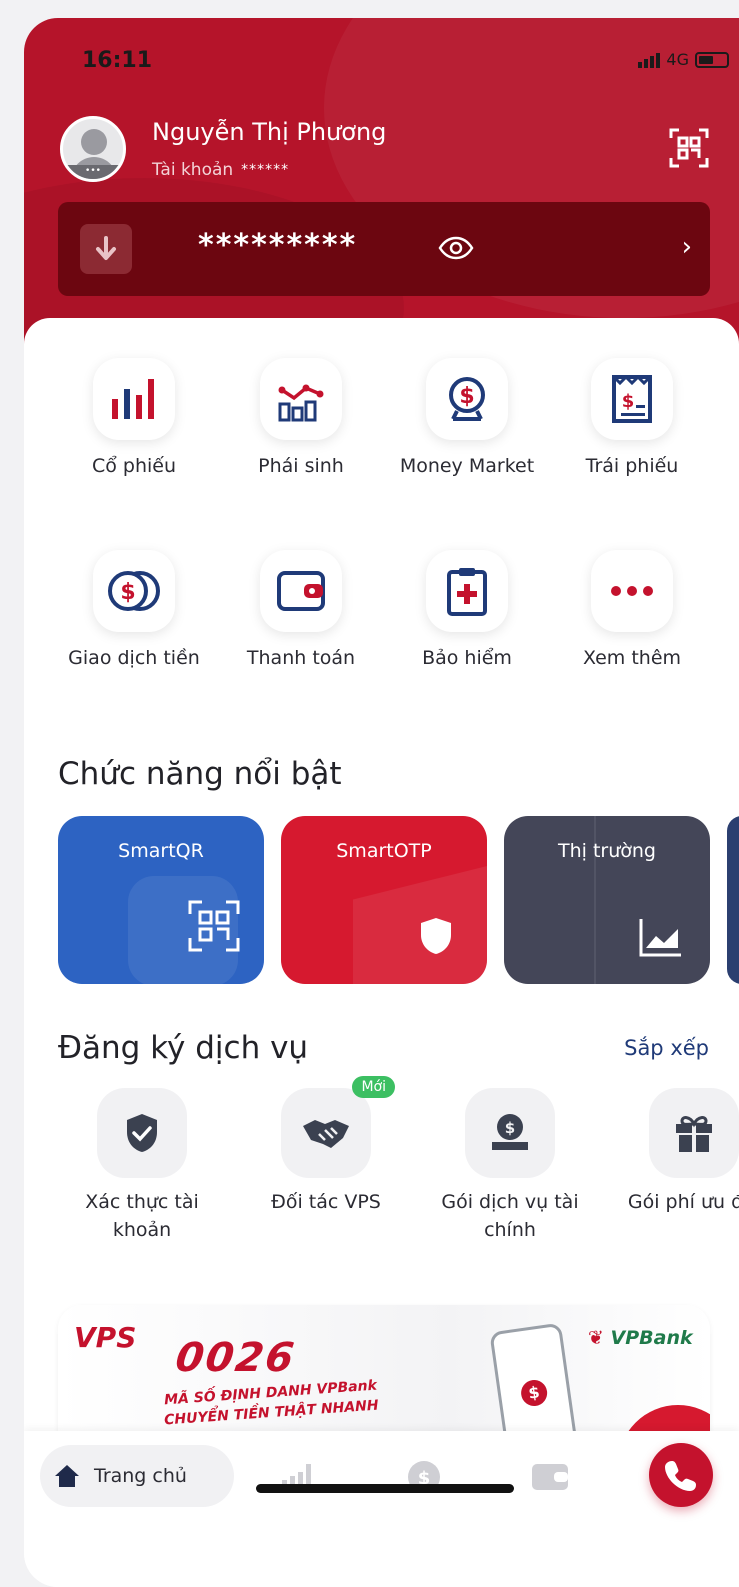  What do you see at coordinates (384, 249) in the screenshot?
I see `balance-bar: ********* ›` at bounding box center [384, 249].